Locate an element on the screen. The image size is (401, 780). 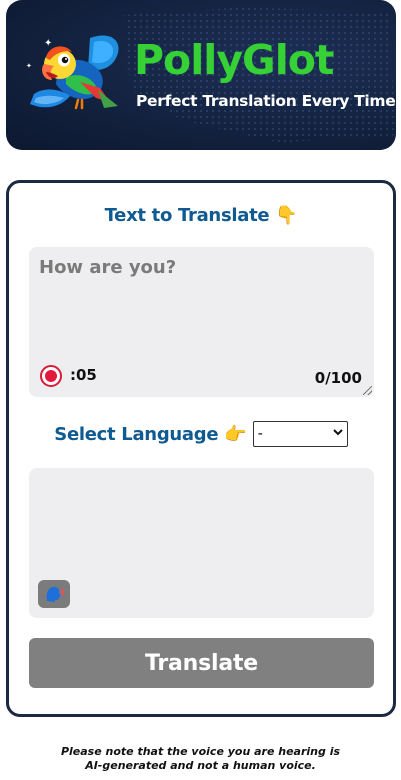
parrot-logo: ✦ ✦ ✦ is located at coordinates (72, 72).